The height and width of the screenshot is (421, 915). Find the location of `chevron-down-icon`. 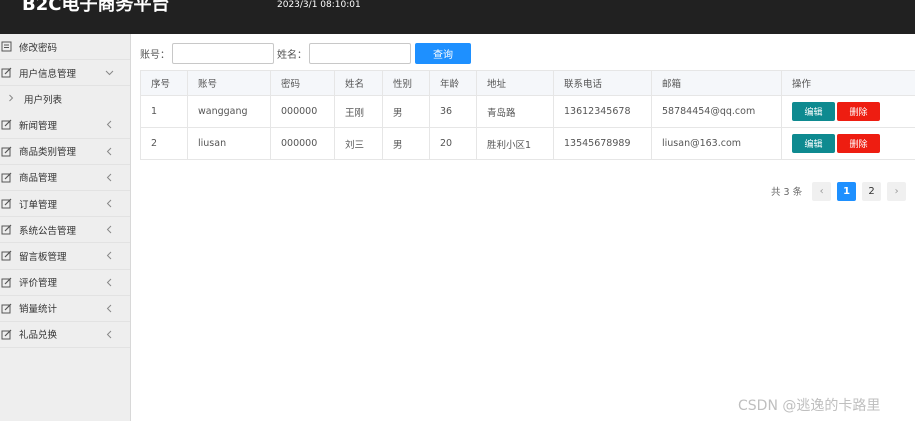

chevron-down-icon is located at coordinates (109, 73).